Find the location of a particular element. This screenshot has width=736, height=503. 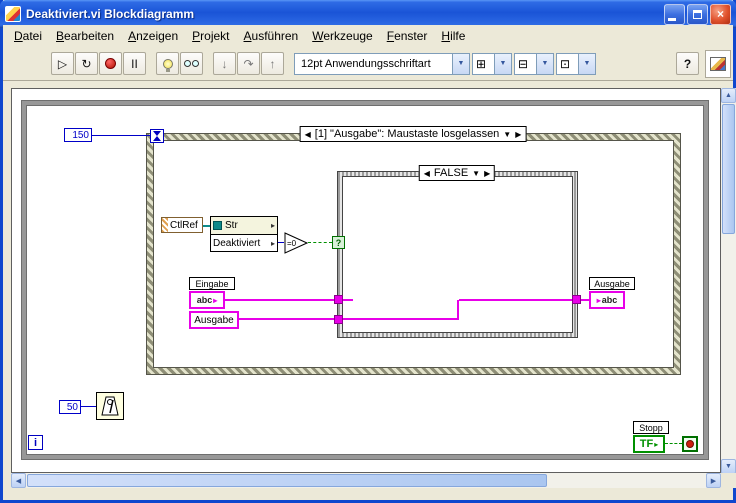

next-event-icon: ▶ is located at coordinates (518, 134).